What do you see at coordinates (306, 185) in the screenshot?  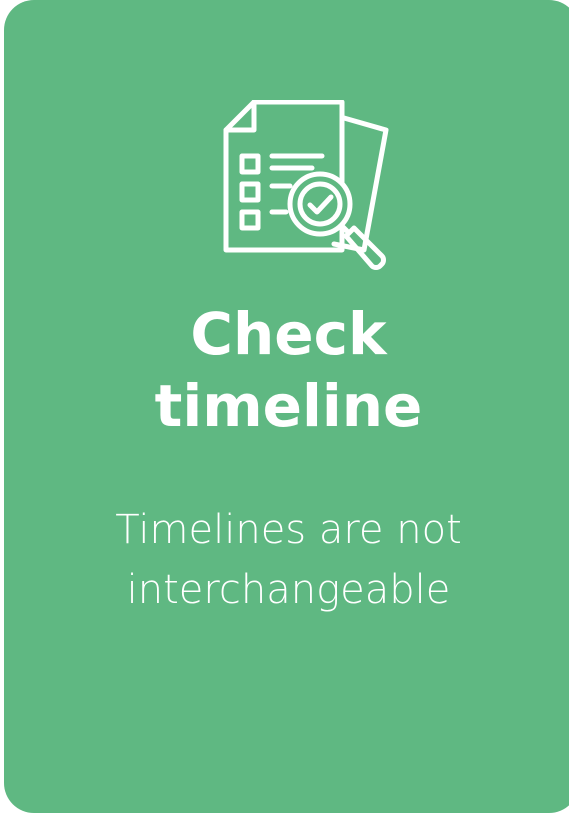 I see `document-checklist-magnifier-icon` at bounding box center [306, 185].